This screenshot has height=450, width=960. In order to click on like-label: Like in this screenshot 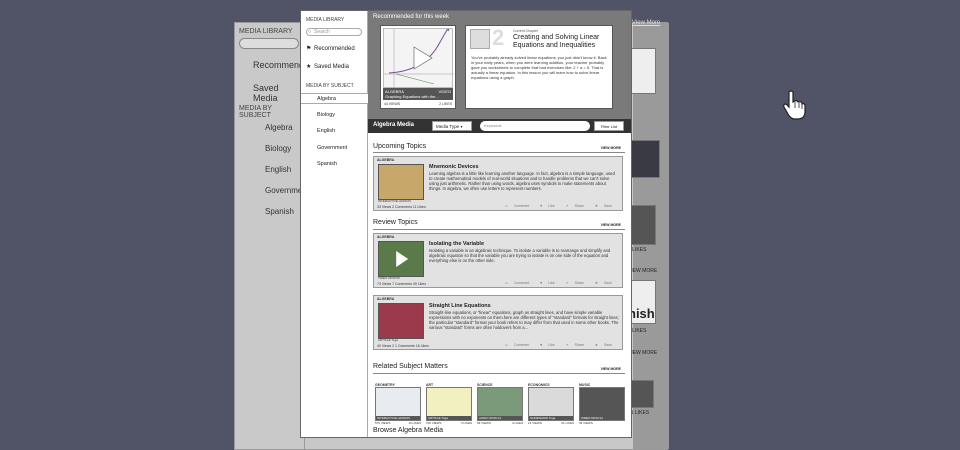, I will do `click(551, 206)`.